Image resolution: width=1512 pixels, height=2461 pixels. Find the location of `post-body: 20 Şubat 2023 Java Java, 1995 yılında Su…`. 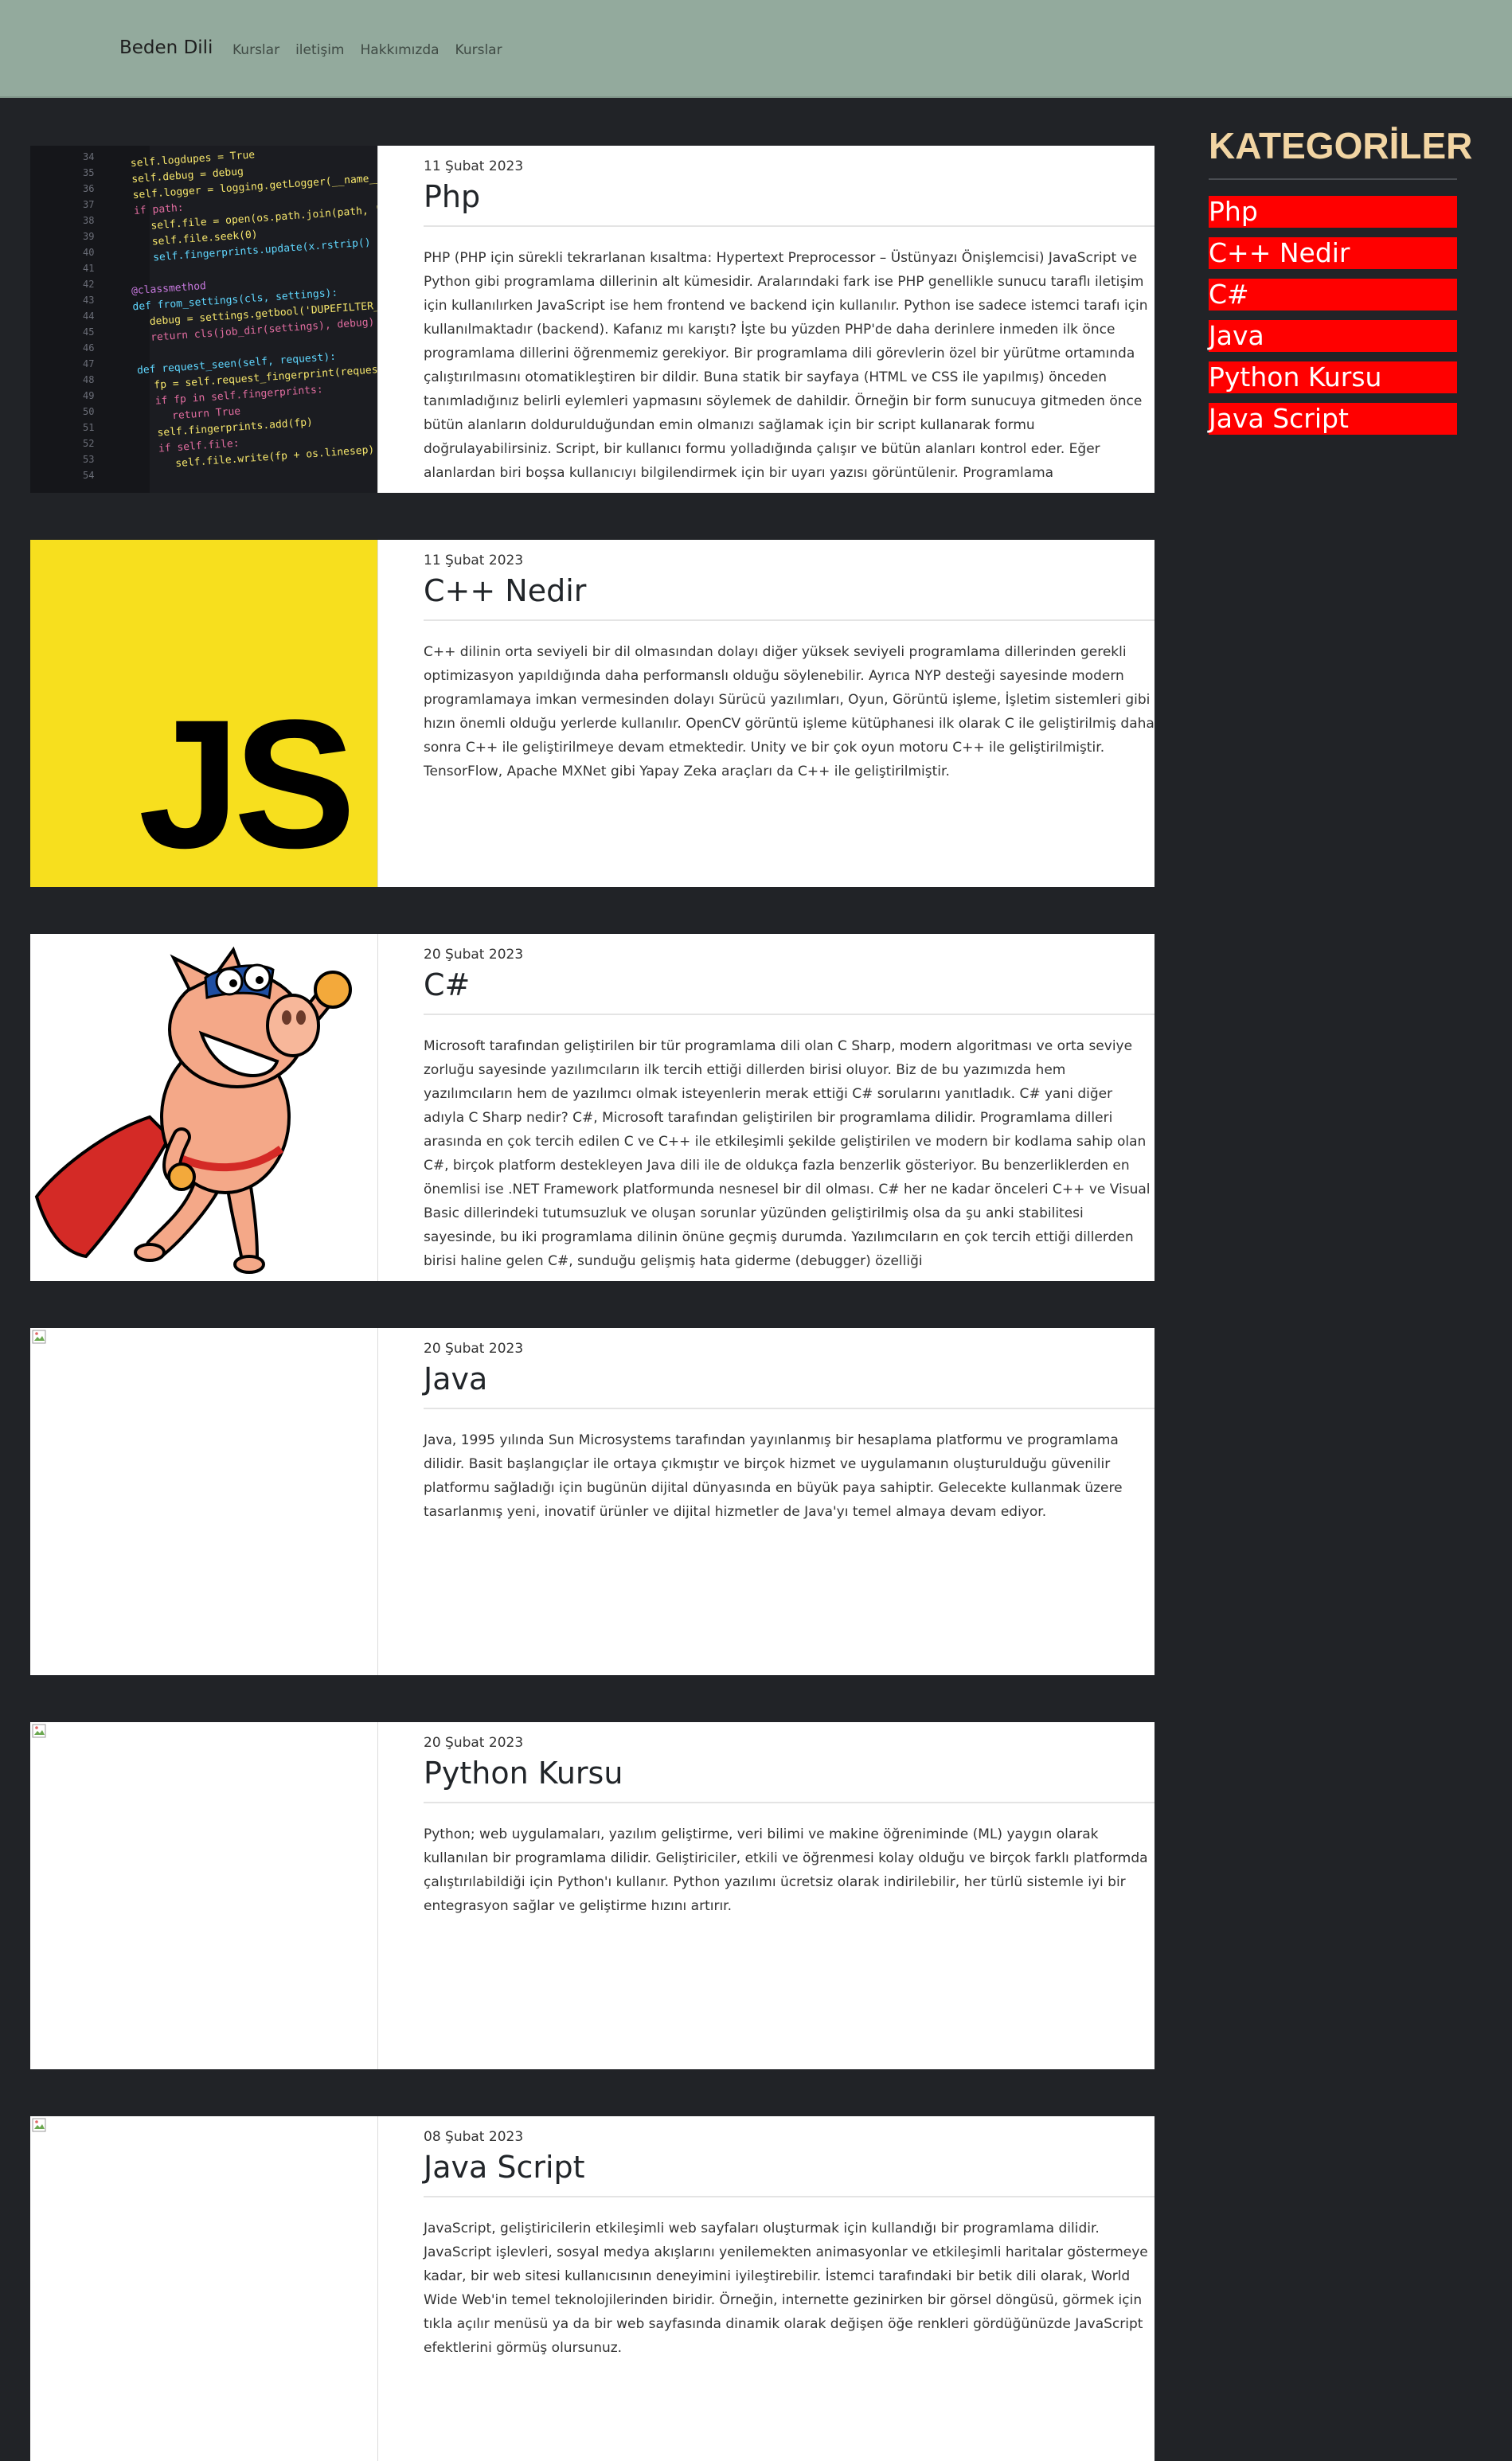

post-body: 20 Şubat 2023 Java Java, 1995 yılında Su… is located at coordinates (789, 1432).